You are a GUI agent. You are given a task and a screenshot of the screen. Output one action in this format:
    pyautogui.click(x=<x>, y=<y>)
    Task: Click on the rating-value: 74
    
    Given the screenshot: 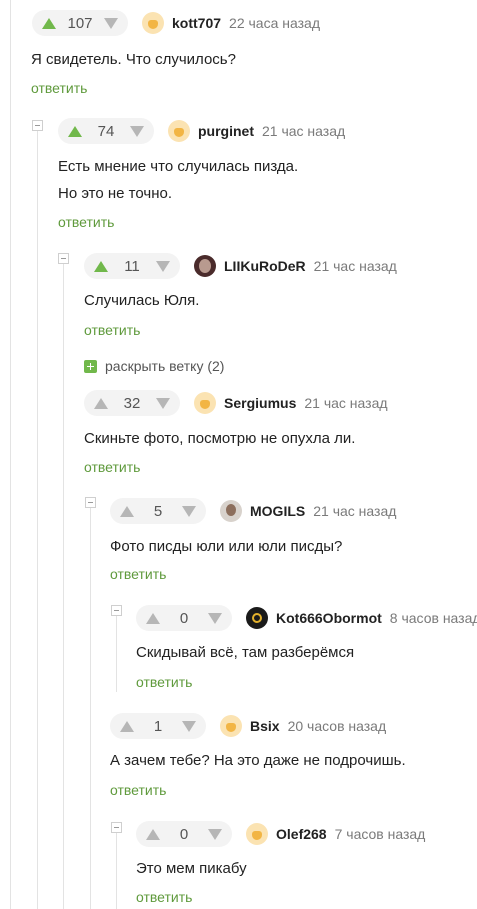 What is the action you would take?
    pyautogui.click(x=106, y=131)
    